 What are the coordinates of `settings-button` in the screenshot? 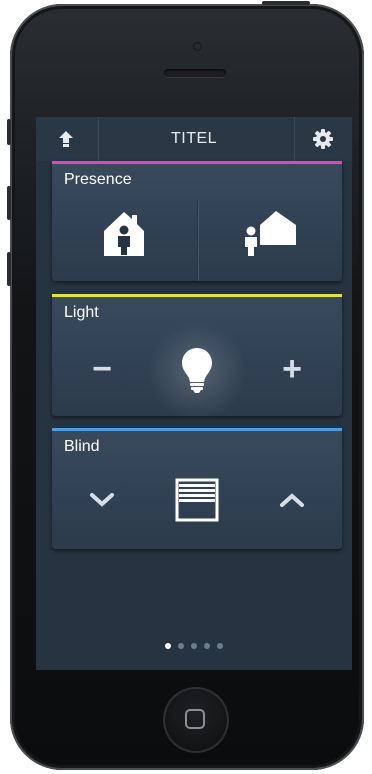 It's located at (323, 139).